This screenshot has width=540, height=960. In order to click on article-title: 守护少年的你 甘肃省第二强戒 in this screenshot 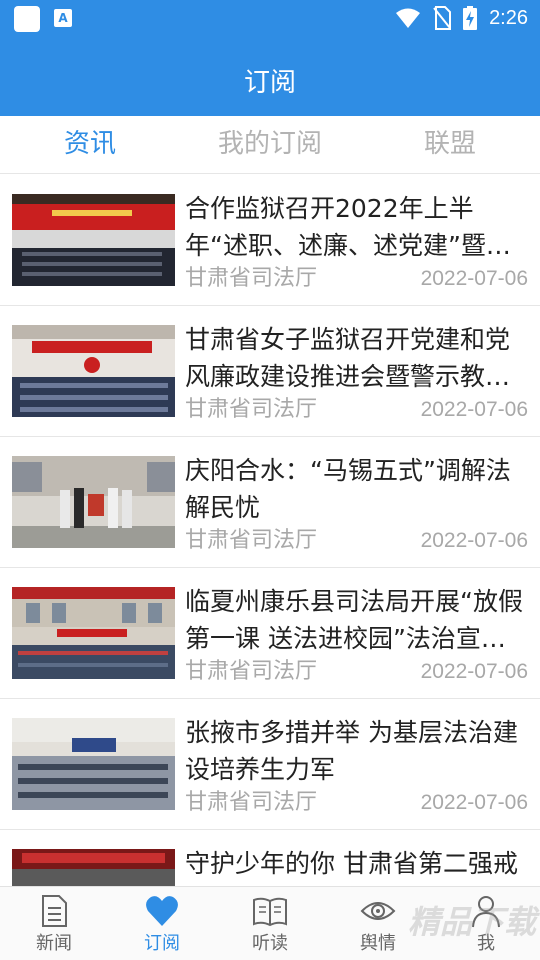, I will do `click(351, 863)`.